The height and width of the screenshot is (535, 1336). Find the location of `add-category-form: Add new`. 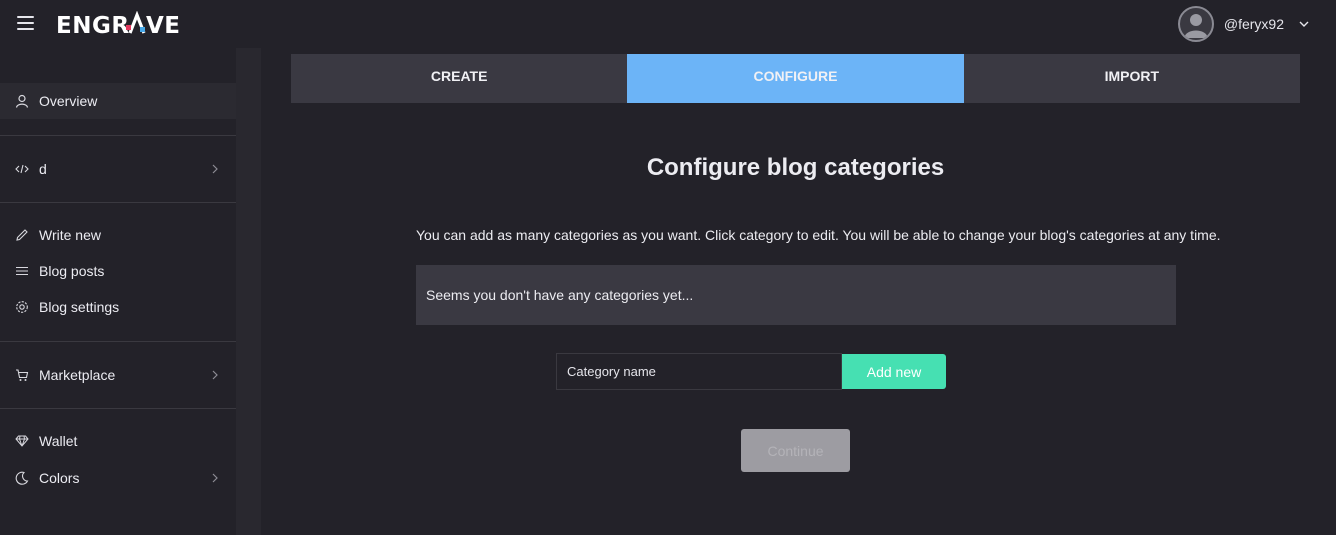

add-category-form: Add new is located at coordinates (751, 371).